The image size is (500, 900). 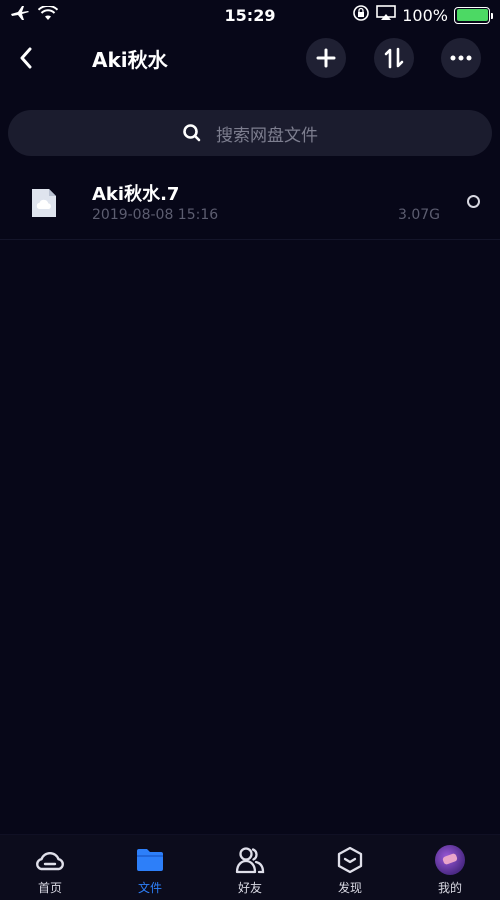 I want to click on tab-files: 文件, so click(x=150, y=867).